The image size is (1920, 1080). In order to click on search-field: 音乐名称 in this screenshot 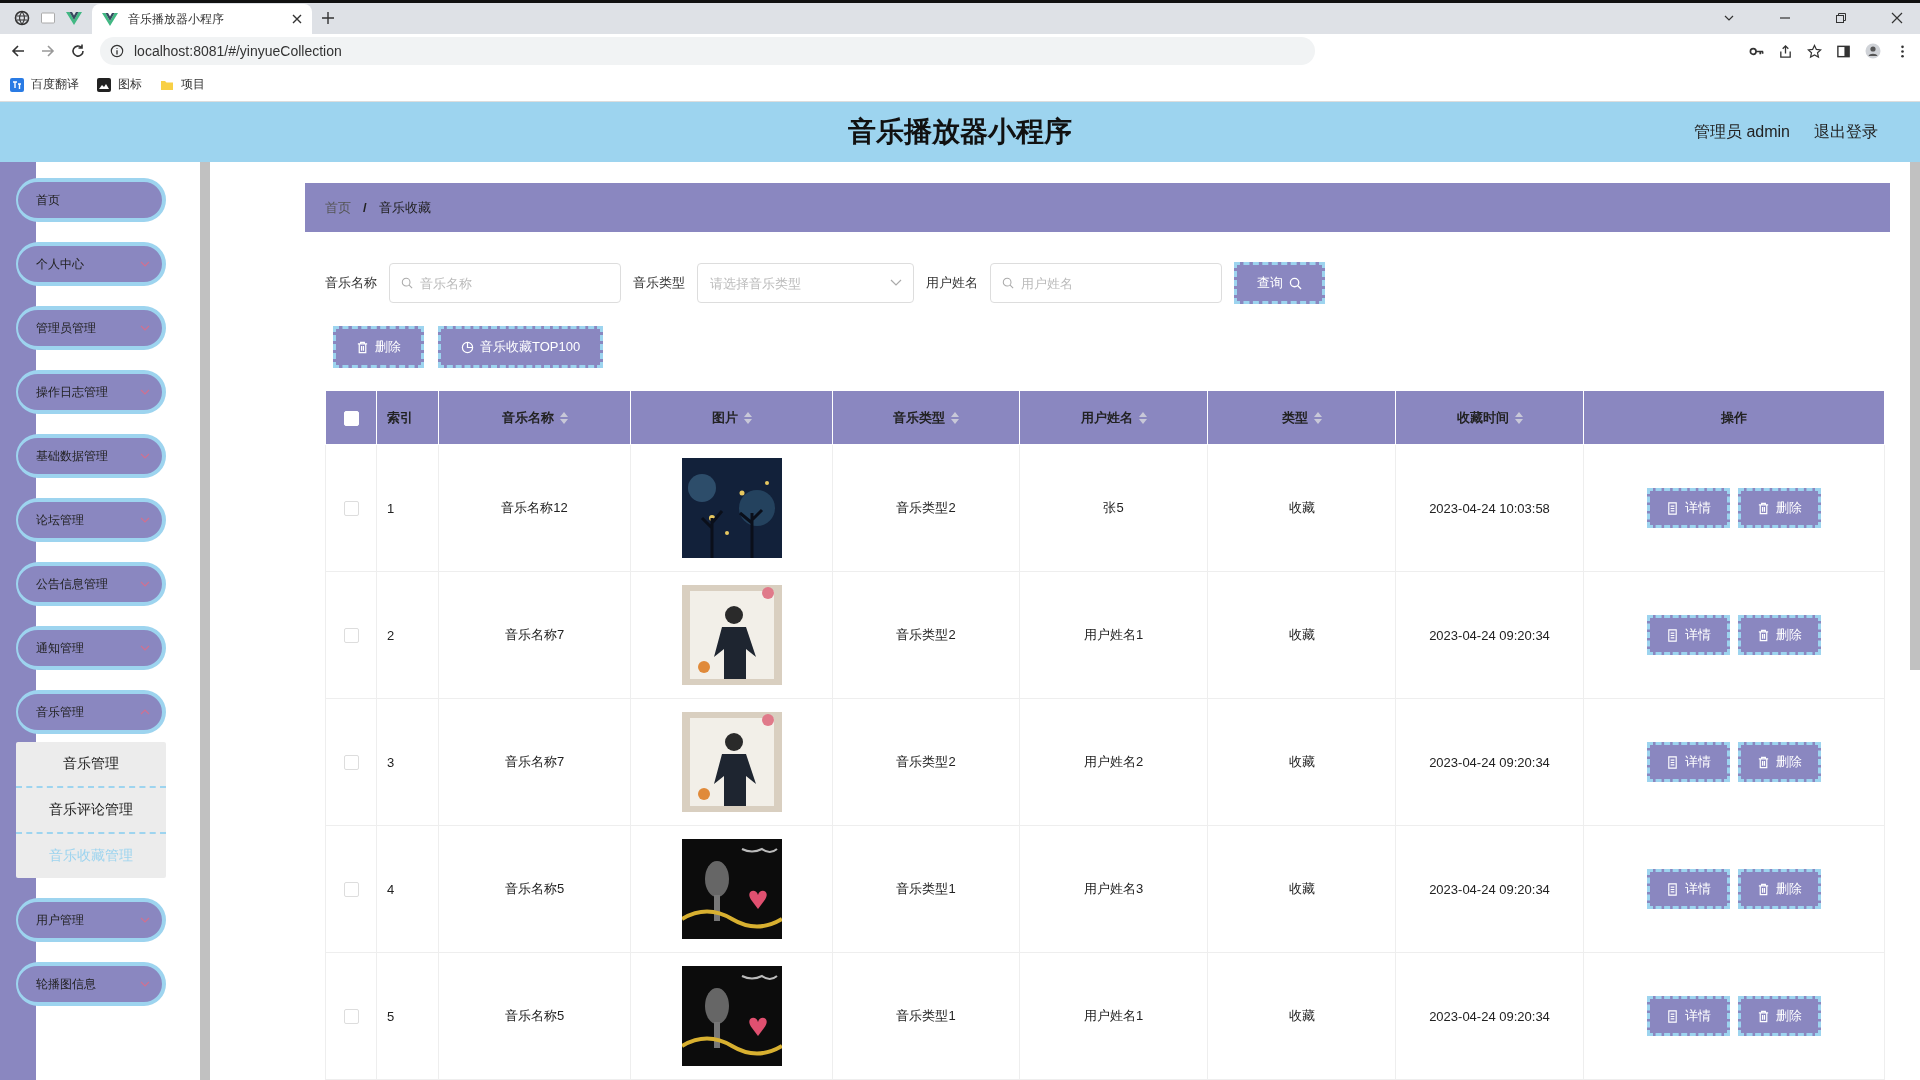, I will do `click(505, 283)`.